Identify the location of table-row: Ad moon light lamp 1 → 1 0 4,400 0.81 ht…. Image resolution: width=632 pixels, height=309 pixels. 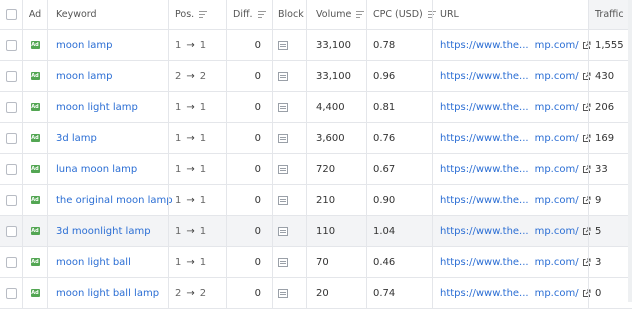
(316, 107).